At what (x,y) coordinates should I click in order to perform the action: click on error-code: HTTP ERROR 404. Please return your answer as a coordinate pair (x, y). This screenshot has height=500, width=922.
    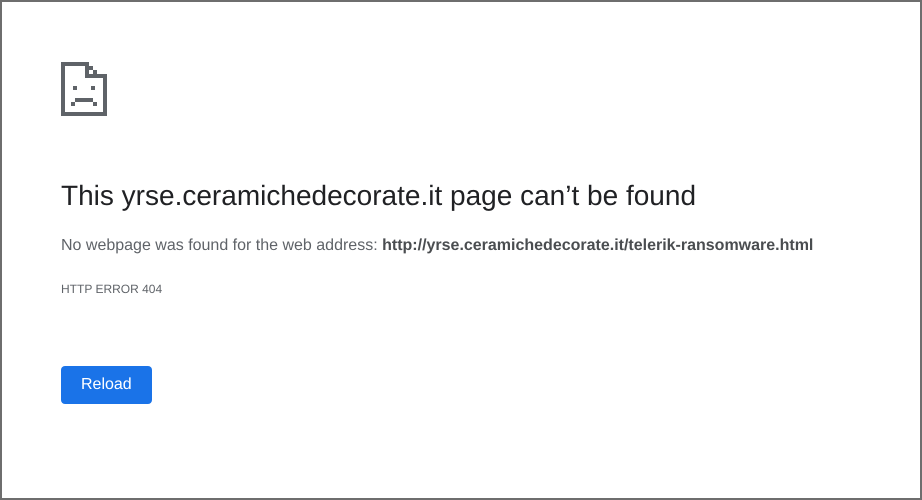
    Looking at the image, I should click on (111, 289).